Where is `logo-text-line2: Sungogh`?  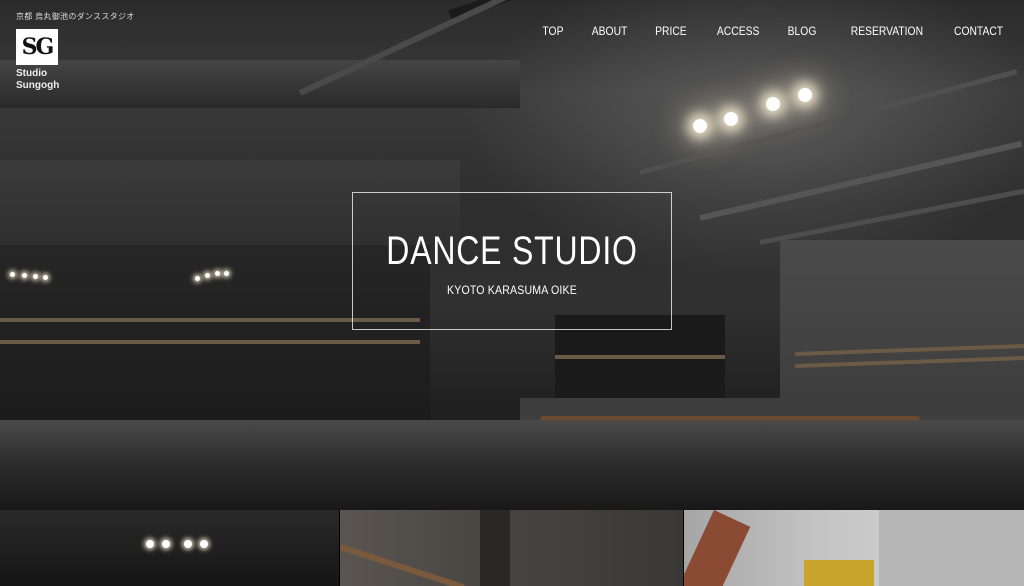 logo-text-line2: Sungogh is located at coordinates (38, 85).